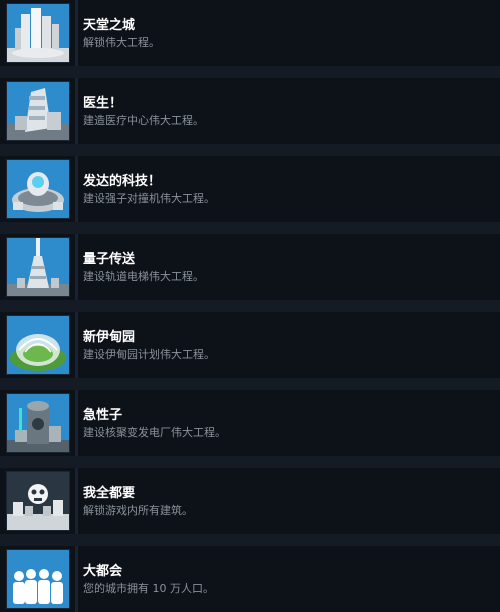 The height and width of the screenshot is (612, 500). I want to click on achievement-title: 急性子, so click(103, 415).